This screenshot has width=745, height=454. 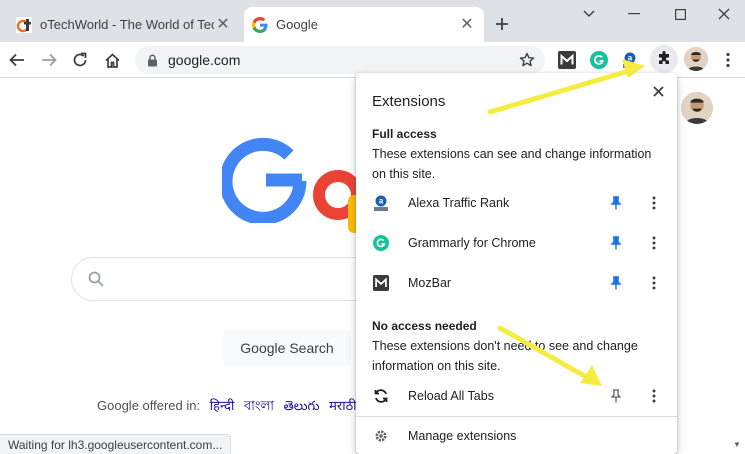 I want to click on chevron-down-icon, so click(x=589, y=13).